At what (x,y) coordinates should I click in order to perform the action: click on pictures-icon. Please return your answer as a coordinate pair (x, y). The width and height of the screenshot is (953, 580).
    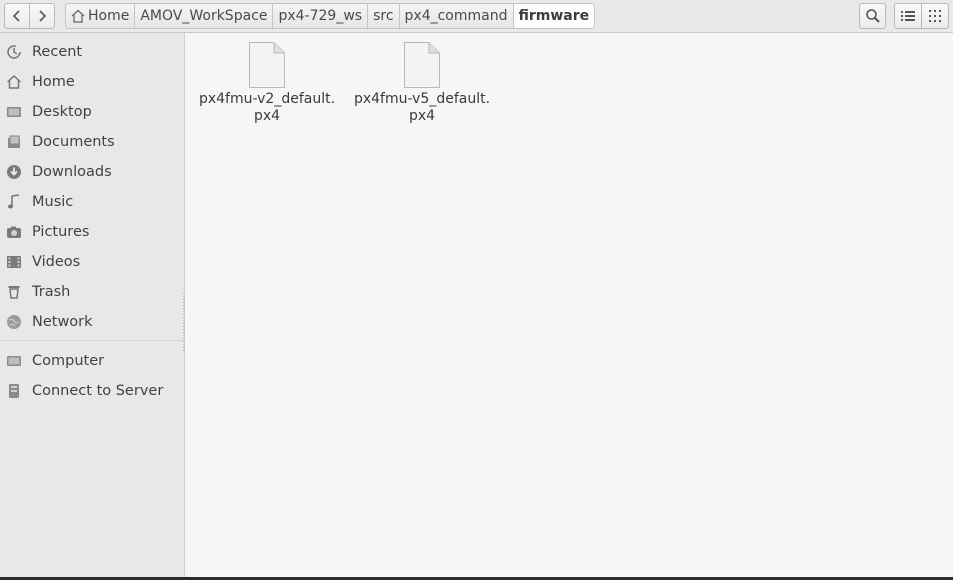
    Looking at the image, I should click on (14, 232).